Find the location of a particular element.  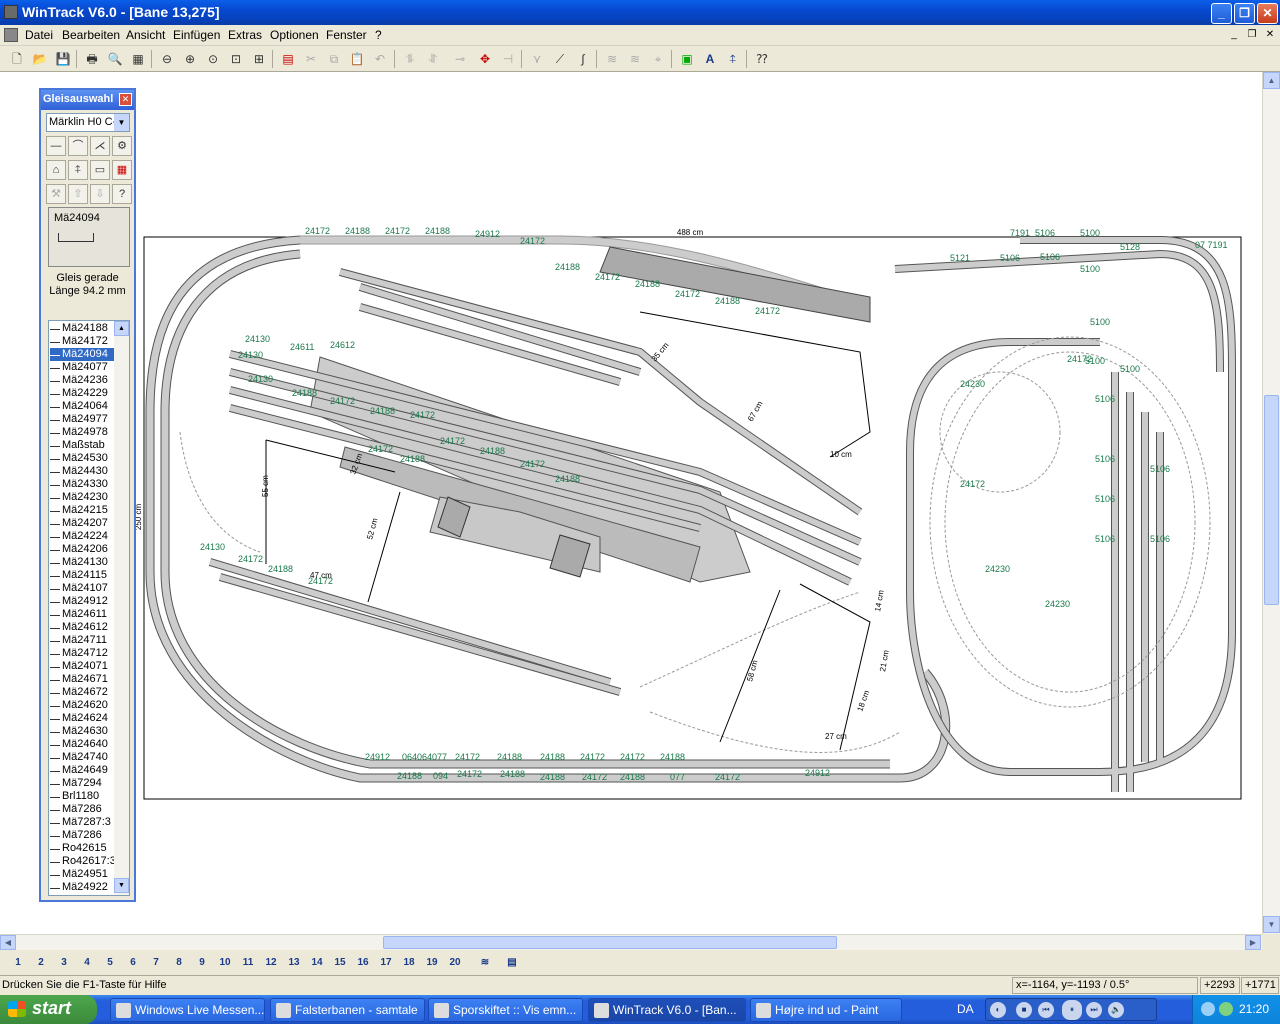

locomotive-icon: ▦ is located at coordinates (122, 170).